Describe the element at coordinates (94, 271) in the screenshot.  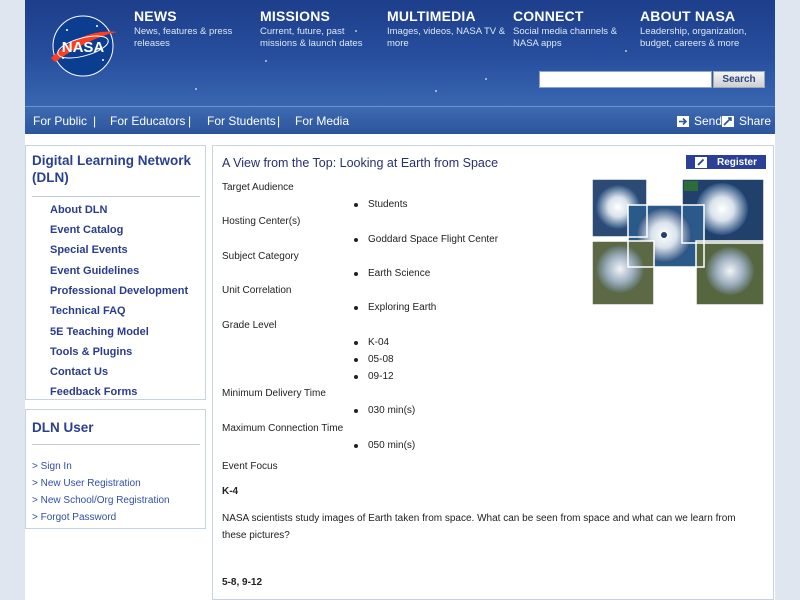
I see `sidebar-item-event-guidelines: Event Guidelines` at that location.